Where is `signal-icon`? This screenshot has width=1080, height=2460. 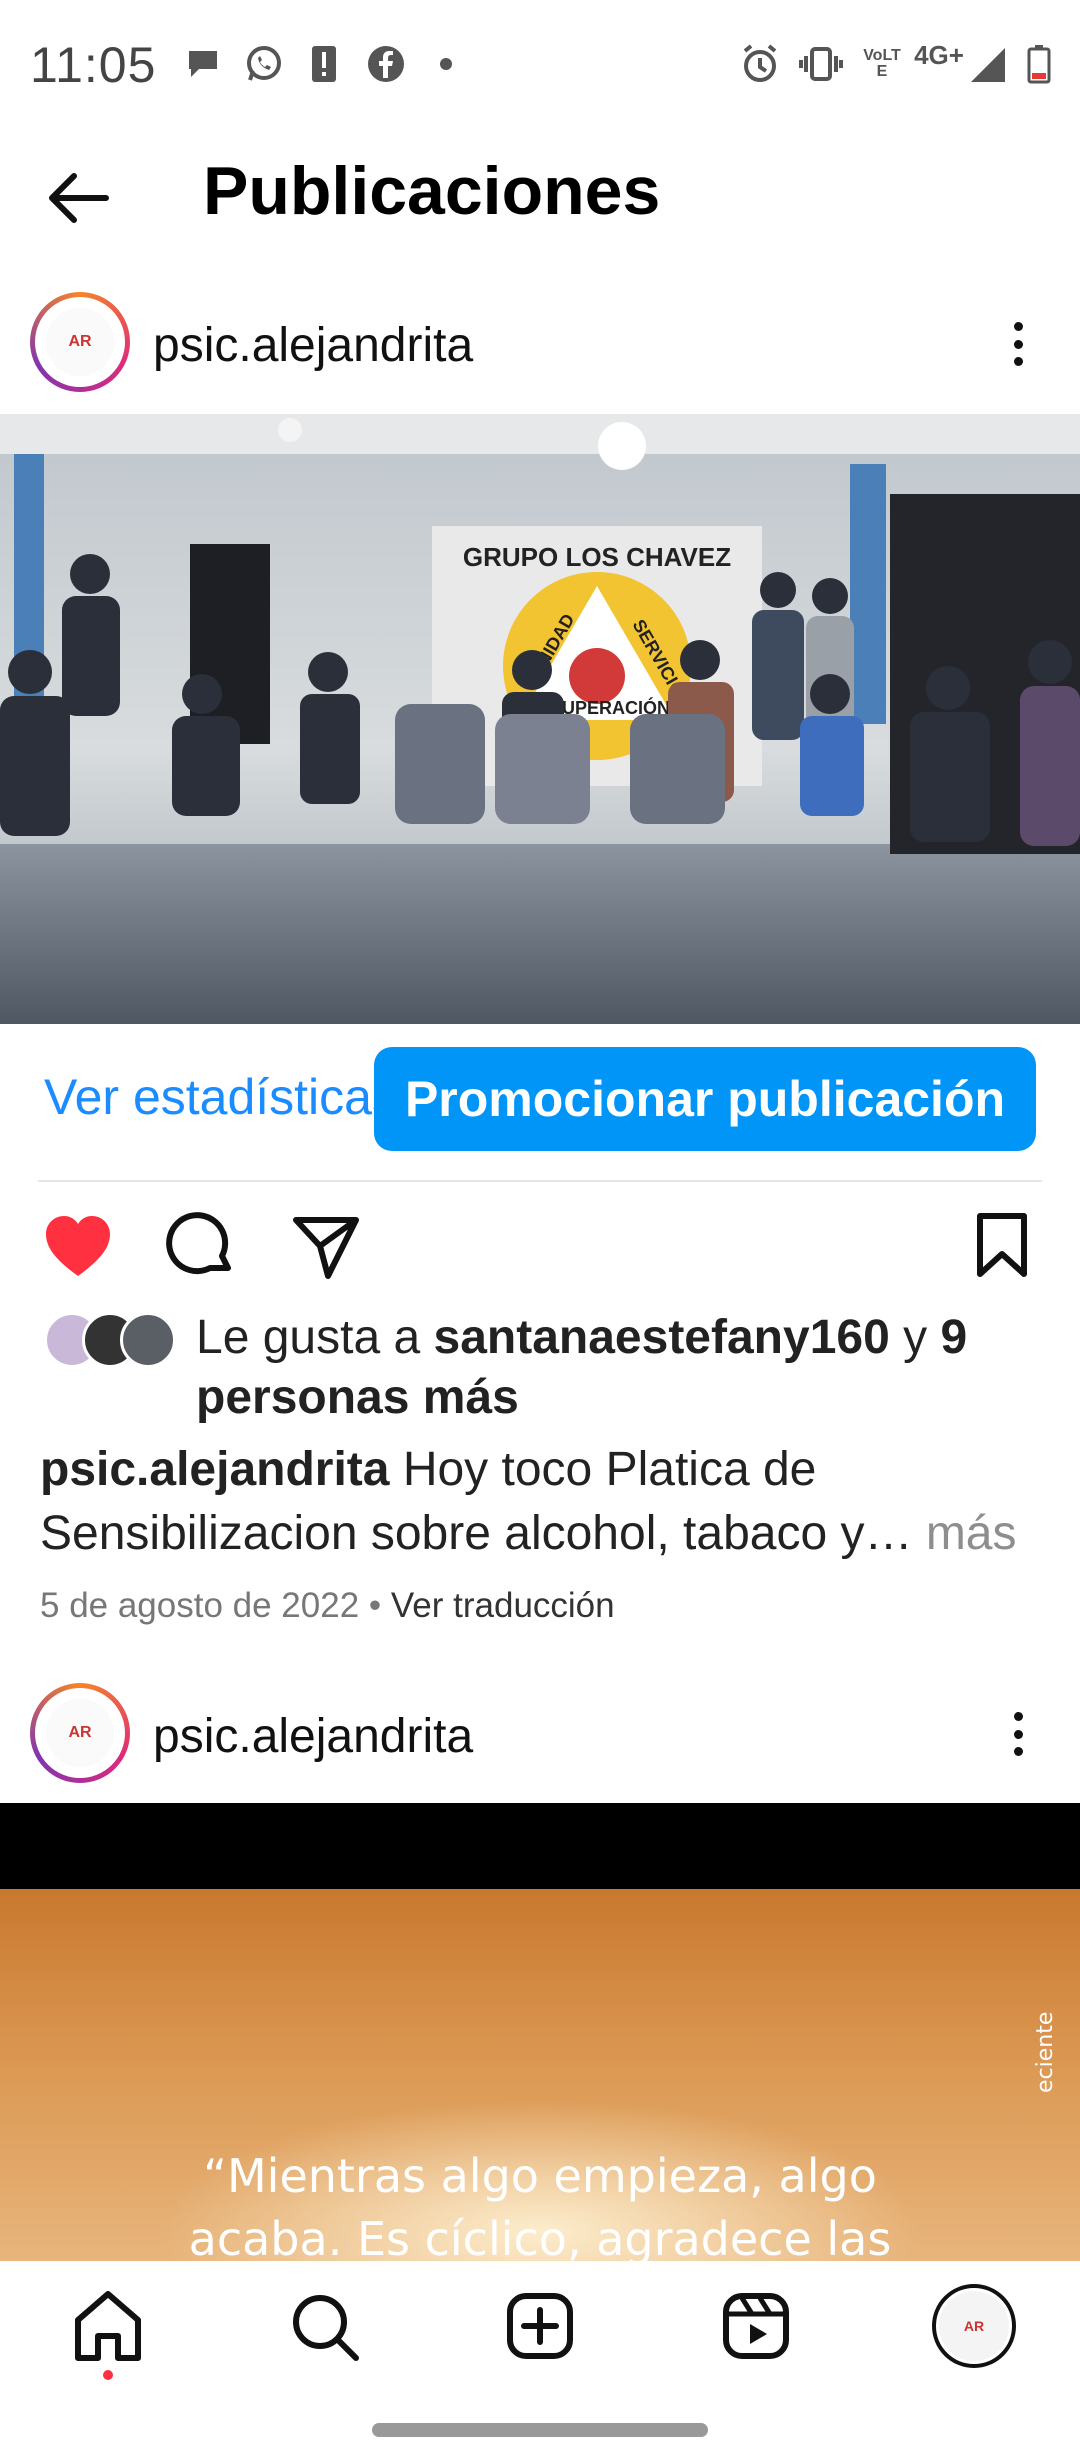 signal-icon is located at coordinates (987, 64).